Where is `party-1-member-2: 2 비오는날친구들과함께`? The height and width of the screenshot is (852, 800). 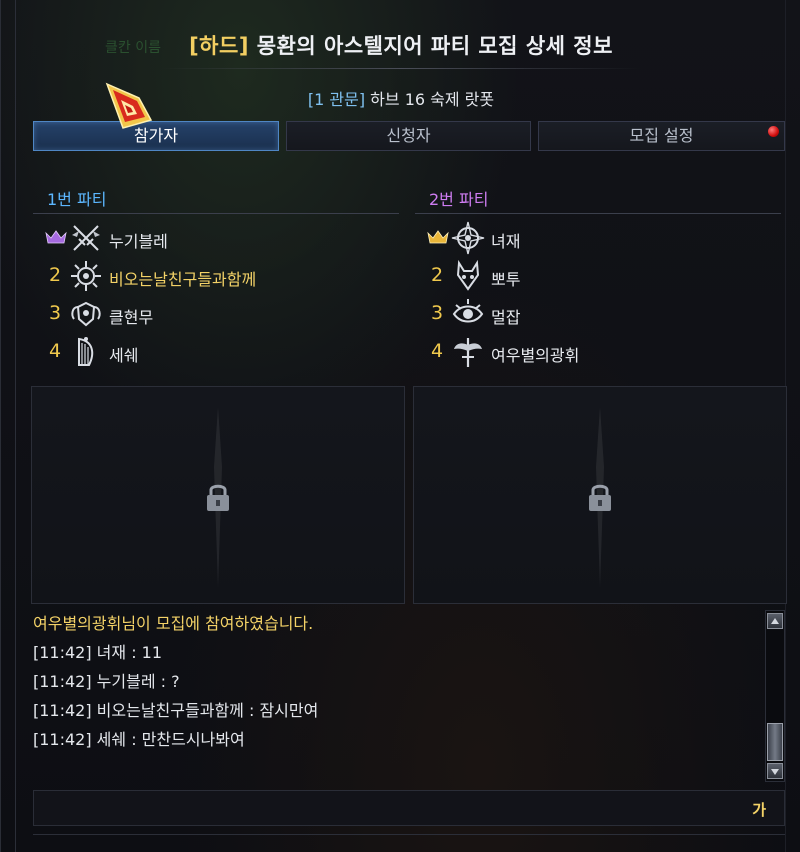
party-1-member-2: 2 비오는날친구들과함께 is located at coordinates (213, 276).